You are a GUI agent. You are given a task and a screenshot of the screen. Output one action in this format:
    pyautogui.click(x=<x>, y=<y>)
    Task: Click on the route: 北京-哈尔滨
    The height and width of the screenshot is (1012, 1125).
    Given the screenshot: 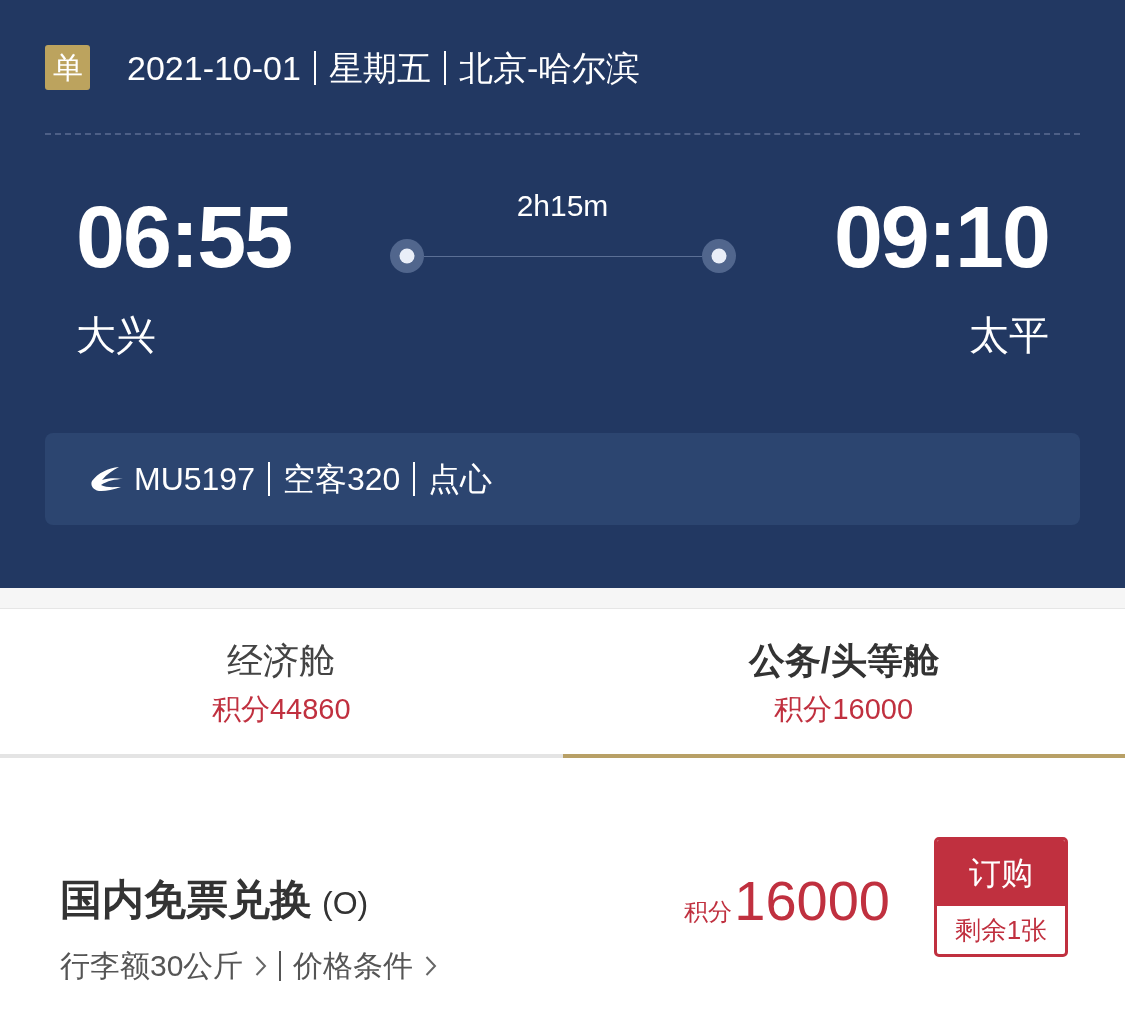 What is the action you would take?
    pyautogui.click(x=549, y=67)
    